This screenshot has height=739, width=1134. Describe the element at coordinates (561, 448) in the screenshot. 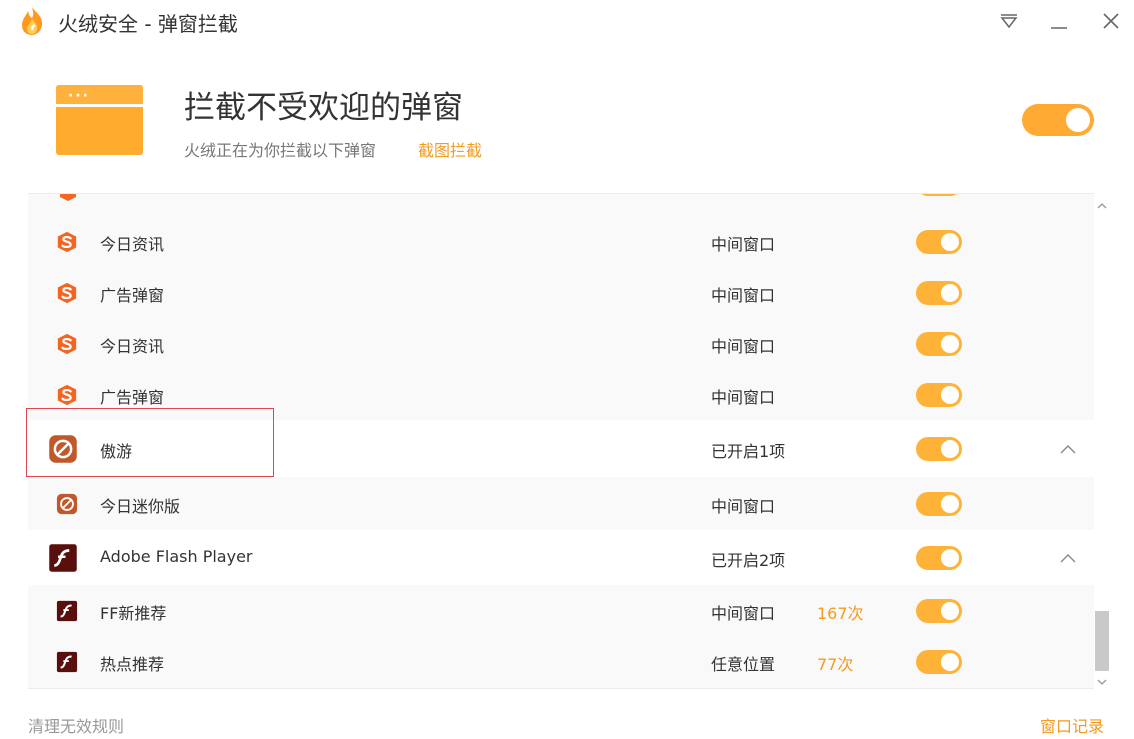

I see `group-row: 傲游 已开启1项` at that location.